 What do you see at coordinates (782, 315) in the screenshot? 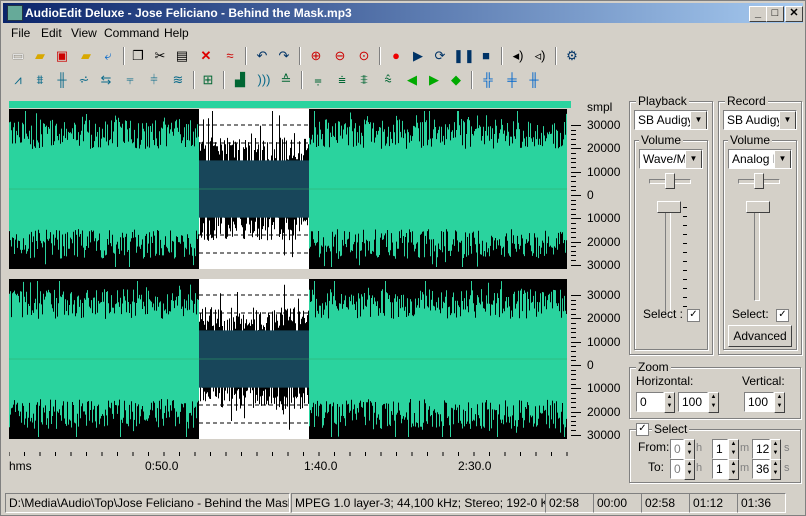
I see `record-select-checkbox: ✓` at bounding box center [782, 315].